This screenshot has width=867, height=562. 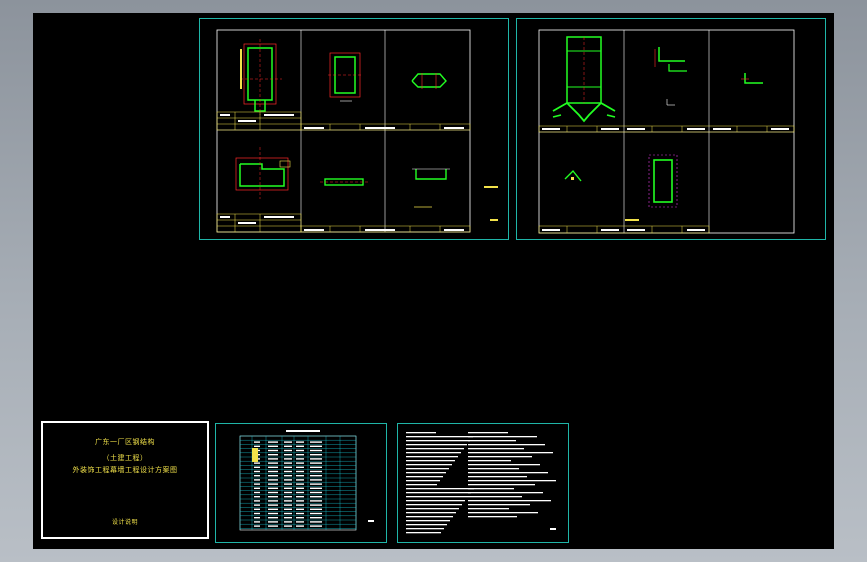 I want to click on cover-line-1: 广东一厂区钢结构, so click(x=125, y=442).